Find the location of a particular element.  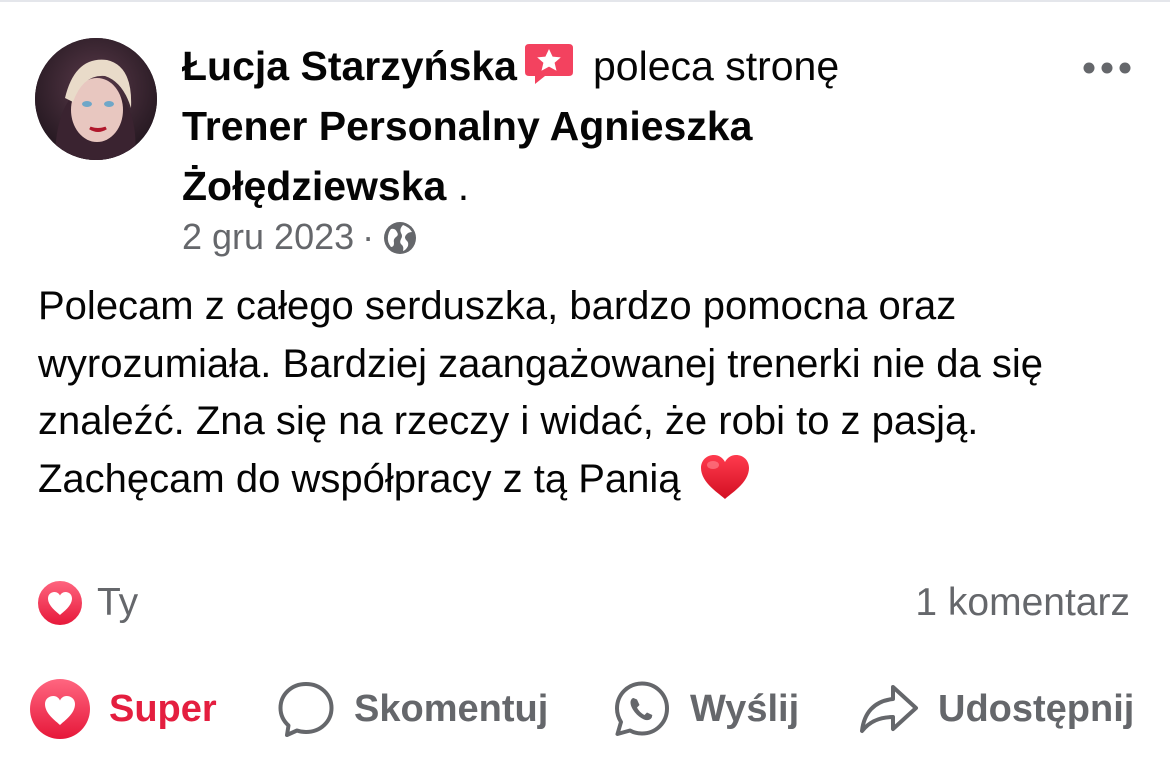

page-name-suffix: . is located at coordinates (458, 186).